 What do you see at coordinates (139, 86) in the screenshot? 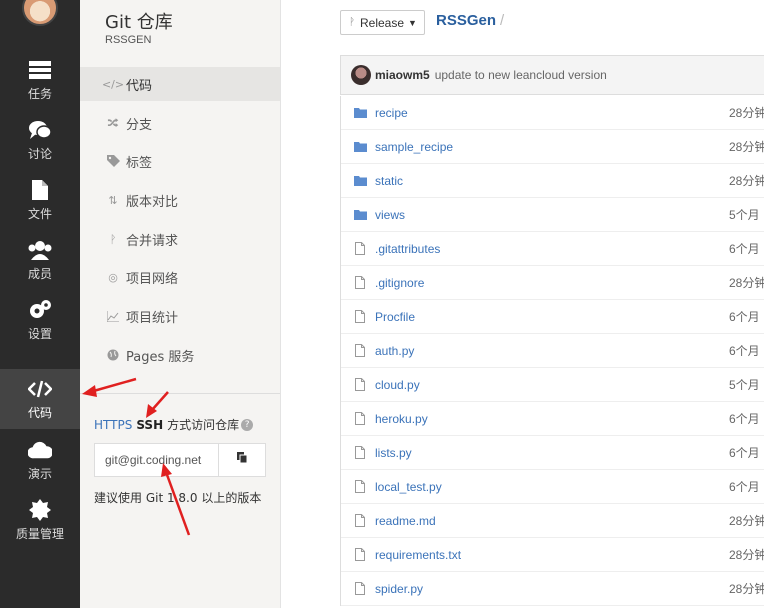
I see `menu-label: 代码` at bounding box center [139, 86].